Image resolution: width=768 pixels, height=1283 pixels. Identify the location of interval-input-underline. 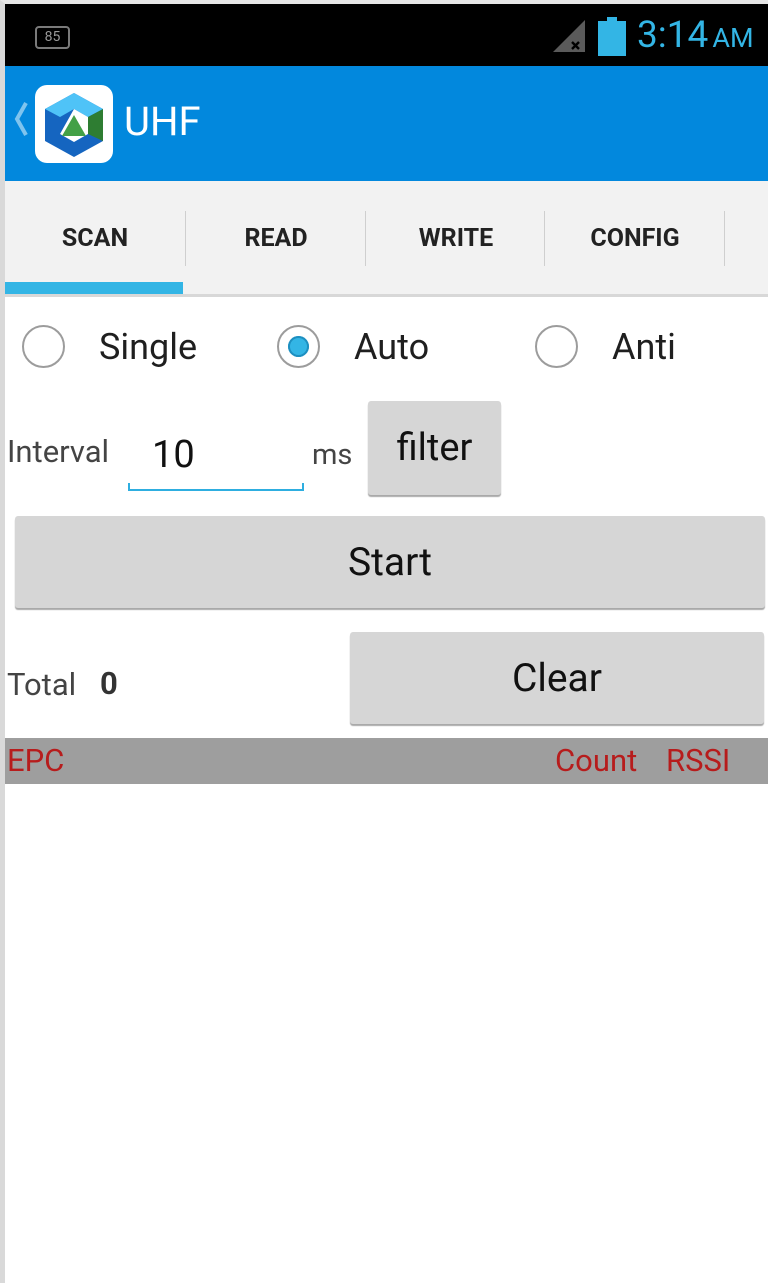
(216, 487).